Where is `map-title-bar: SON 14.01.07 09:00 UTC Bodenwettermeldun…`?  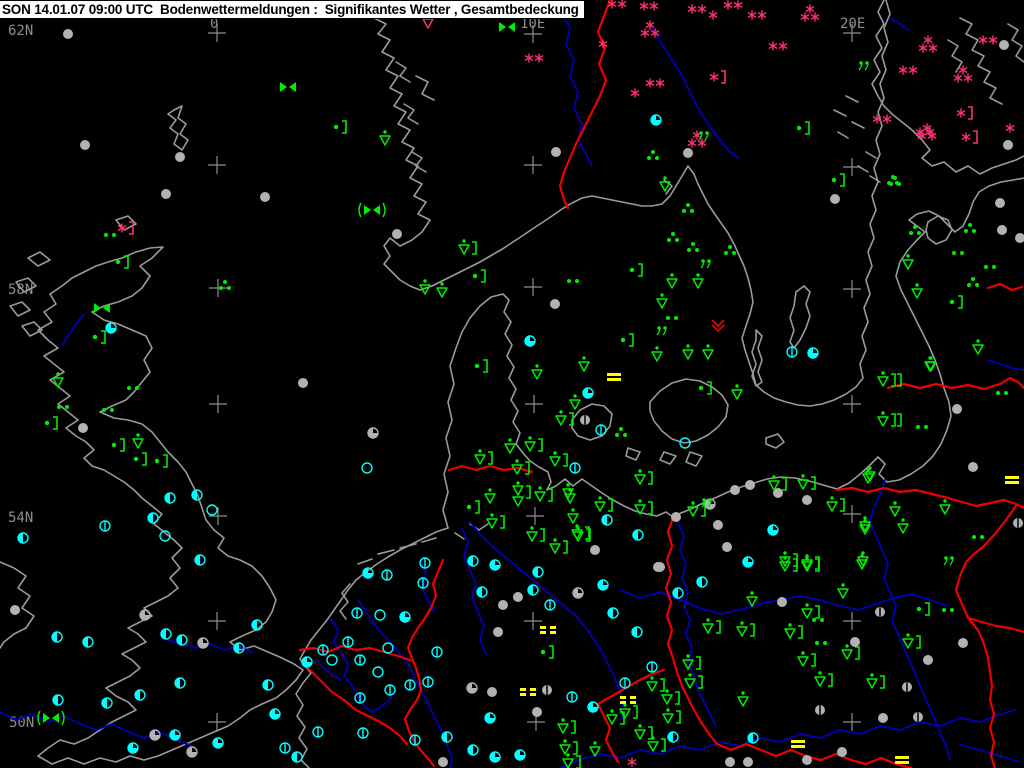
map-title-bar: SON 14.01.07 09:00 UTC Bodenwettermeldun… is located at coordinates (292, 9).